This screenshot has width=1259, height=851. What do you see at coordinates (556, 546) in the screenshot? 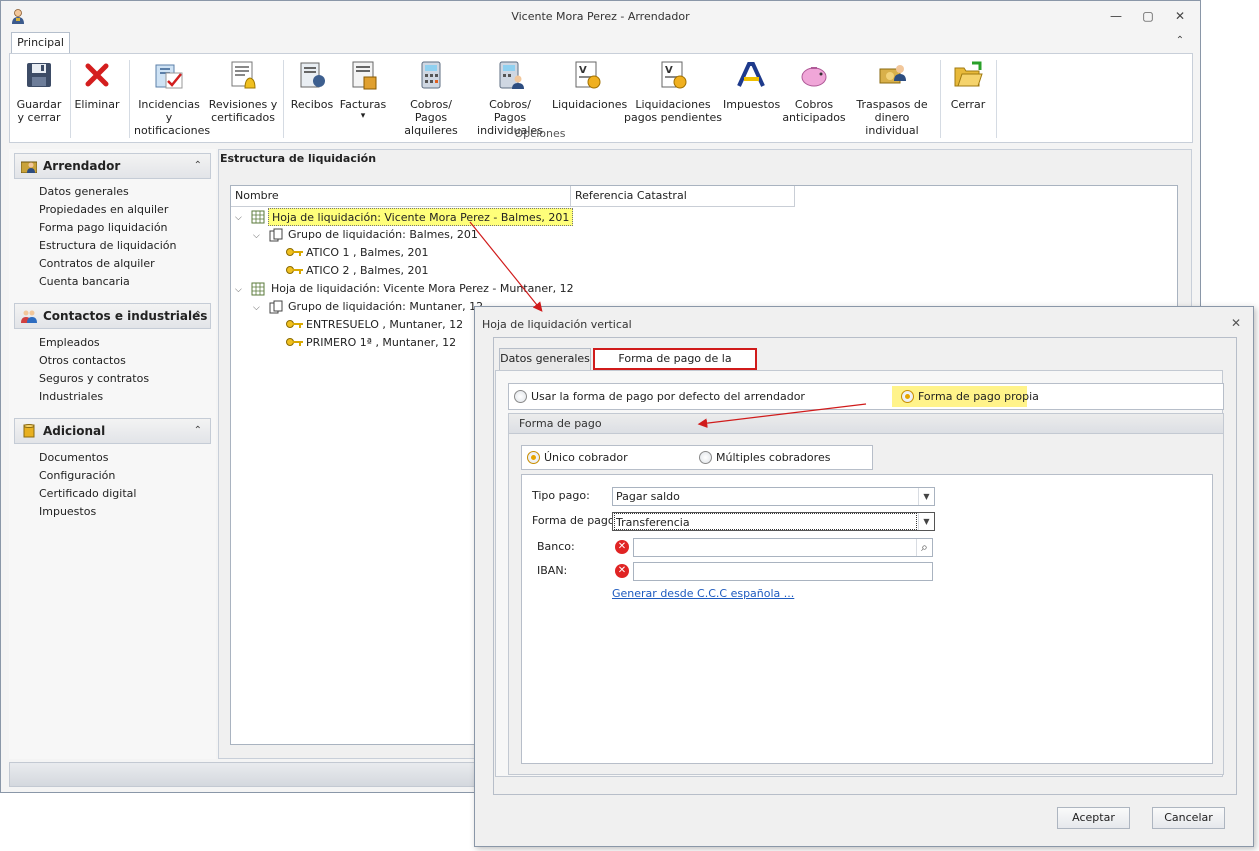
I see `banco-label: Banco:` at bounding box center [556, 546].